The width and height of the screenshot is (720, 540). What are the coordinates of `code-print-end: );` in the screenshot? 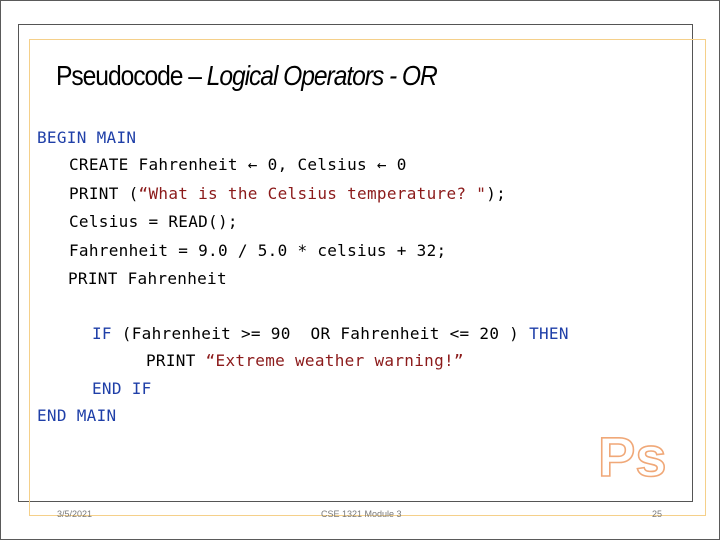 It's located at (496, 193).